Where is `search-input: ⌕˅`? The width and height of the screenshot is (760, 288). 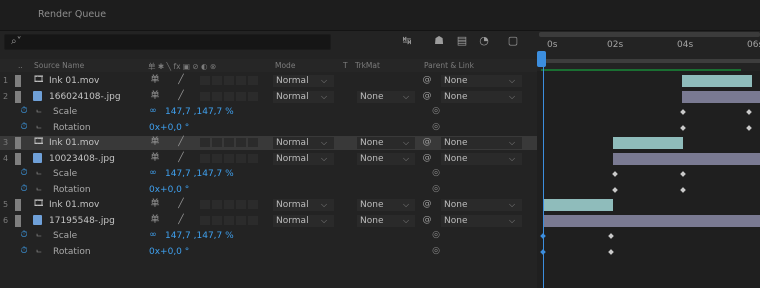 search-input: ⌕˅ is located at coordinates (167, 42).